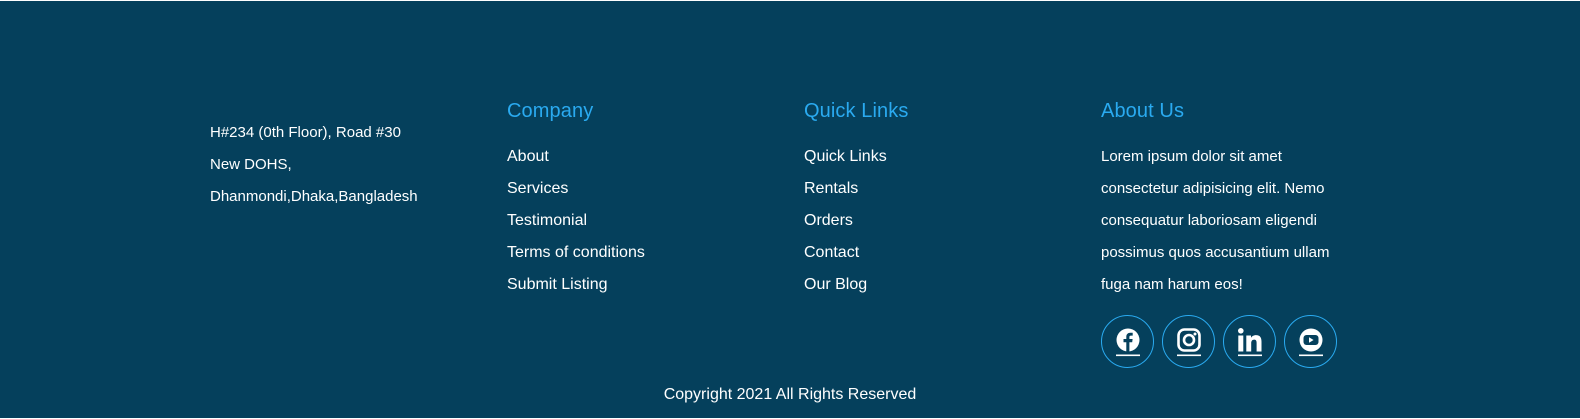 The image size is (1580, 419). What do you see at coordinates (314, 196) in the screenshot?
I see `address-line-3: Dhanmondi,Dhaka,Bangladesh` at bounding box center [314, 196].